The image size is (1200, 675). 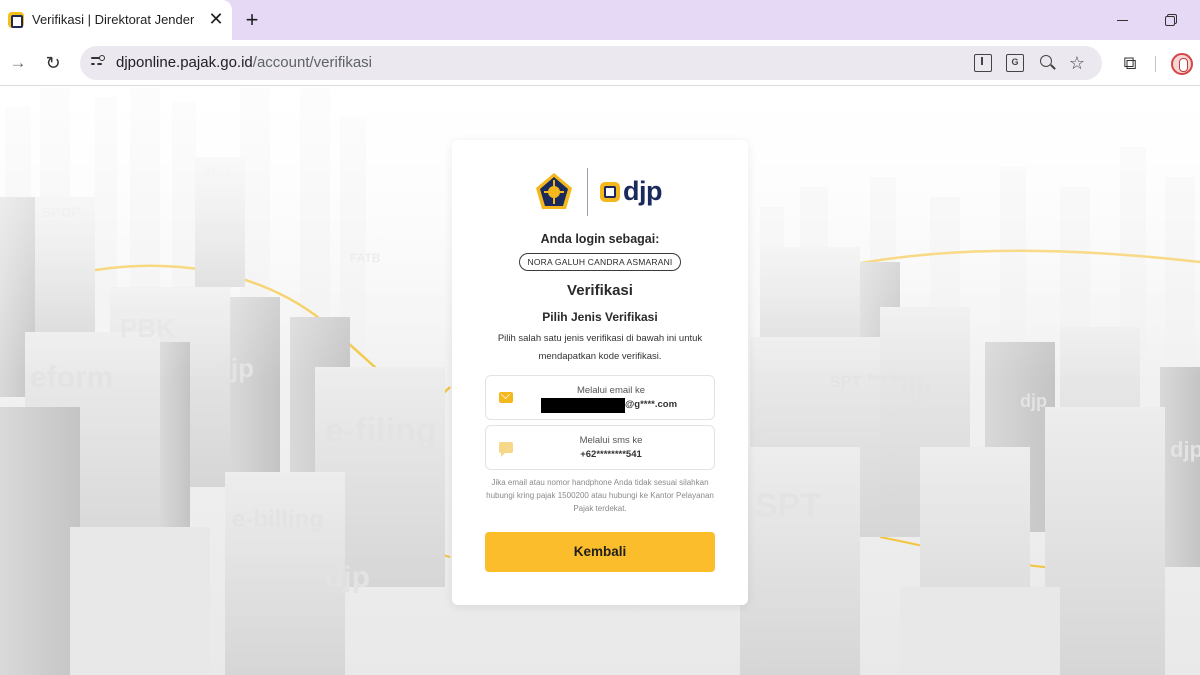 What do you see at coordinates (583, 405) in the screenshot?
I see `redacted-email-block` at bounding box center [583, 405].